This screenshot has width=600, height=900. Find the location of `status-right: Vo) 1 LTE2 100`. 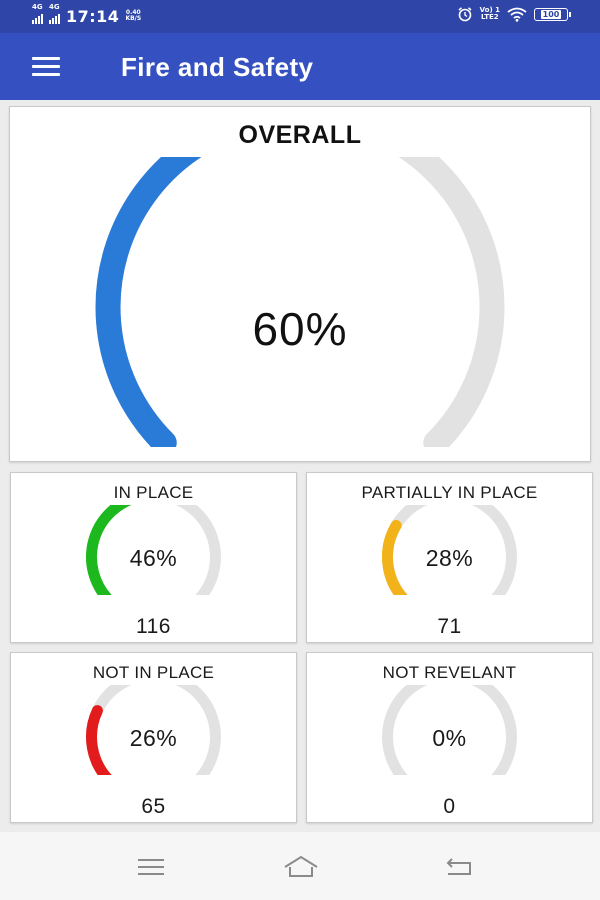

status-right: Vo) 1 LTE2 100 is located at coordinates (514, 14).